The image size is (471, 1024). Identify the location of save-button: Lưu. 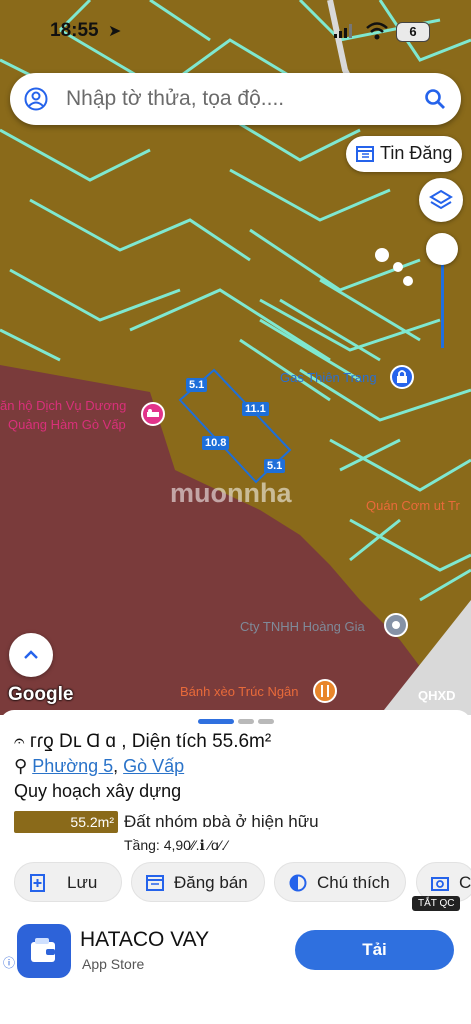
(68, 882).